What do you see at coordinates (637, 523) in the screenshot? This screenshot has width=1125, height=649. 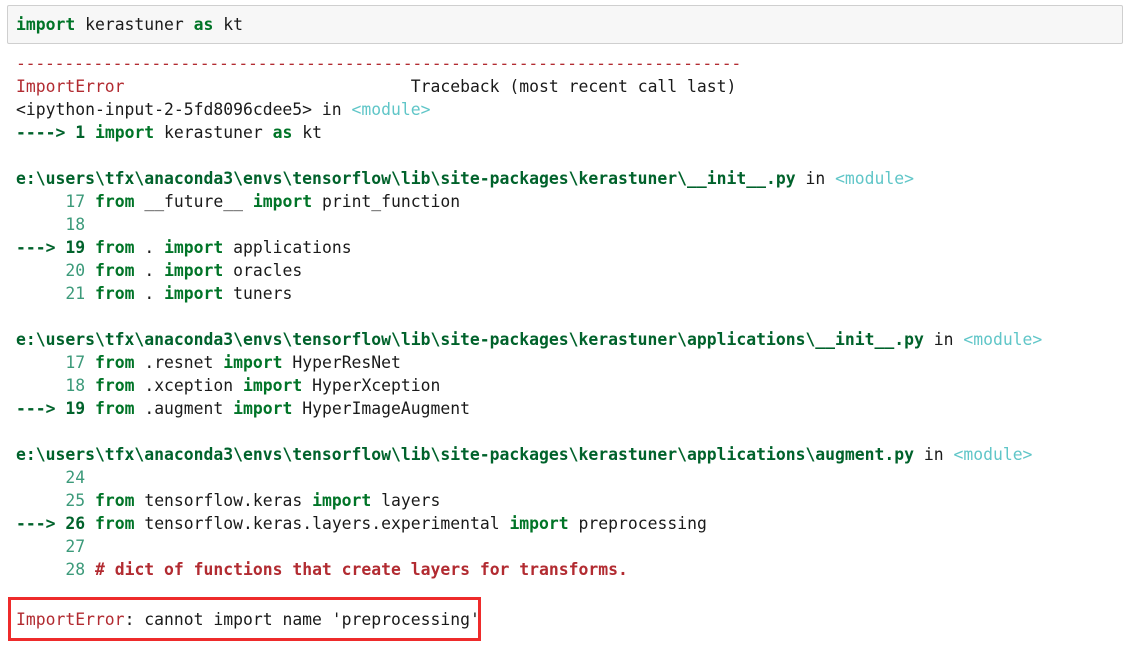 I see `code-text: preprocessing` at bounding box center [637, 523].